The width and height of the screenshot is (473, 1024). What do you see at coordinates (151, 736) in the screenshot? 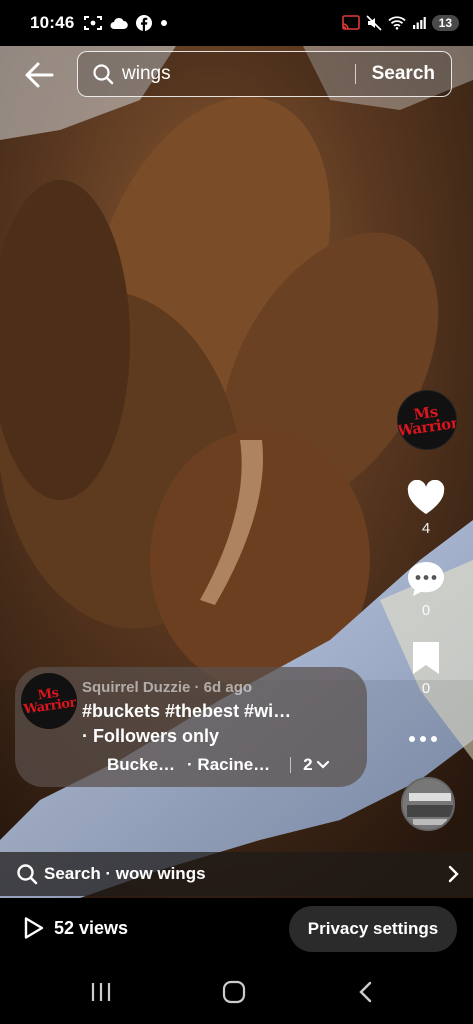
I see `caption-visibility: · Followers only` at bounding box center [151, 736].